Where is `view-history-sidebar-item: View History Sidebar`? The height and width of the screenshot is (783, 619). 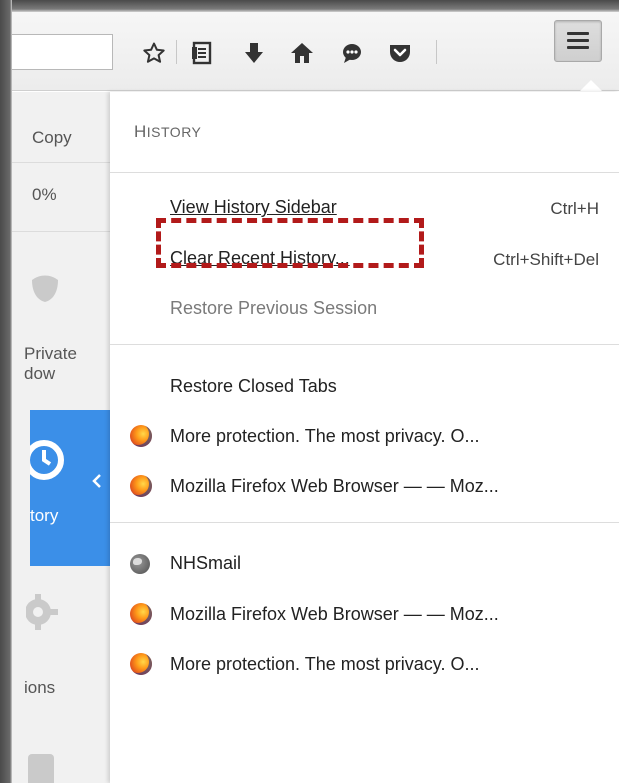 view-history-sidebar-item: View History Sidebar is located at coordinates (253, 207).